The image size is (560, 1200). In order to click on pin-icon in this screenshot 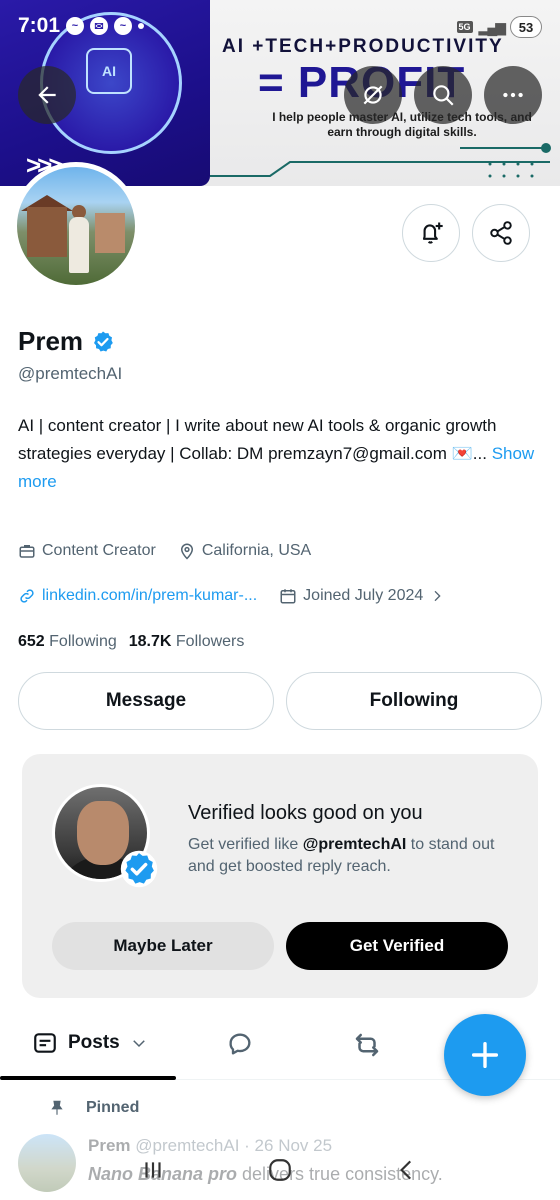, I will do `click(57, 1107)`.